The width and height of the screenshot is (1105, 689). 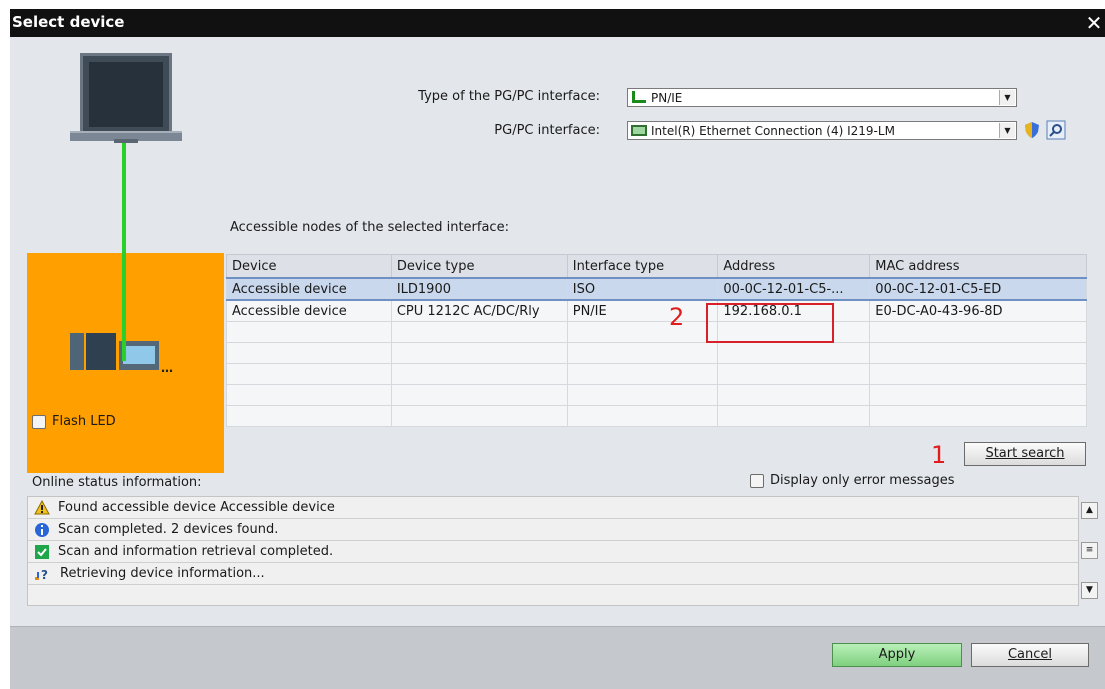 What do you see at coordinates (642, 289) in the screenshot?
I see `cell-interface-type: ISO` at bounding box center [642, 289].